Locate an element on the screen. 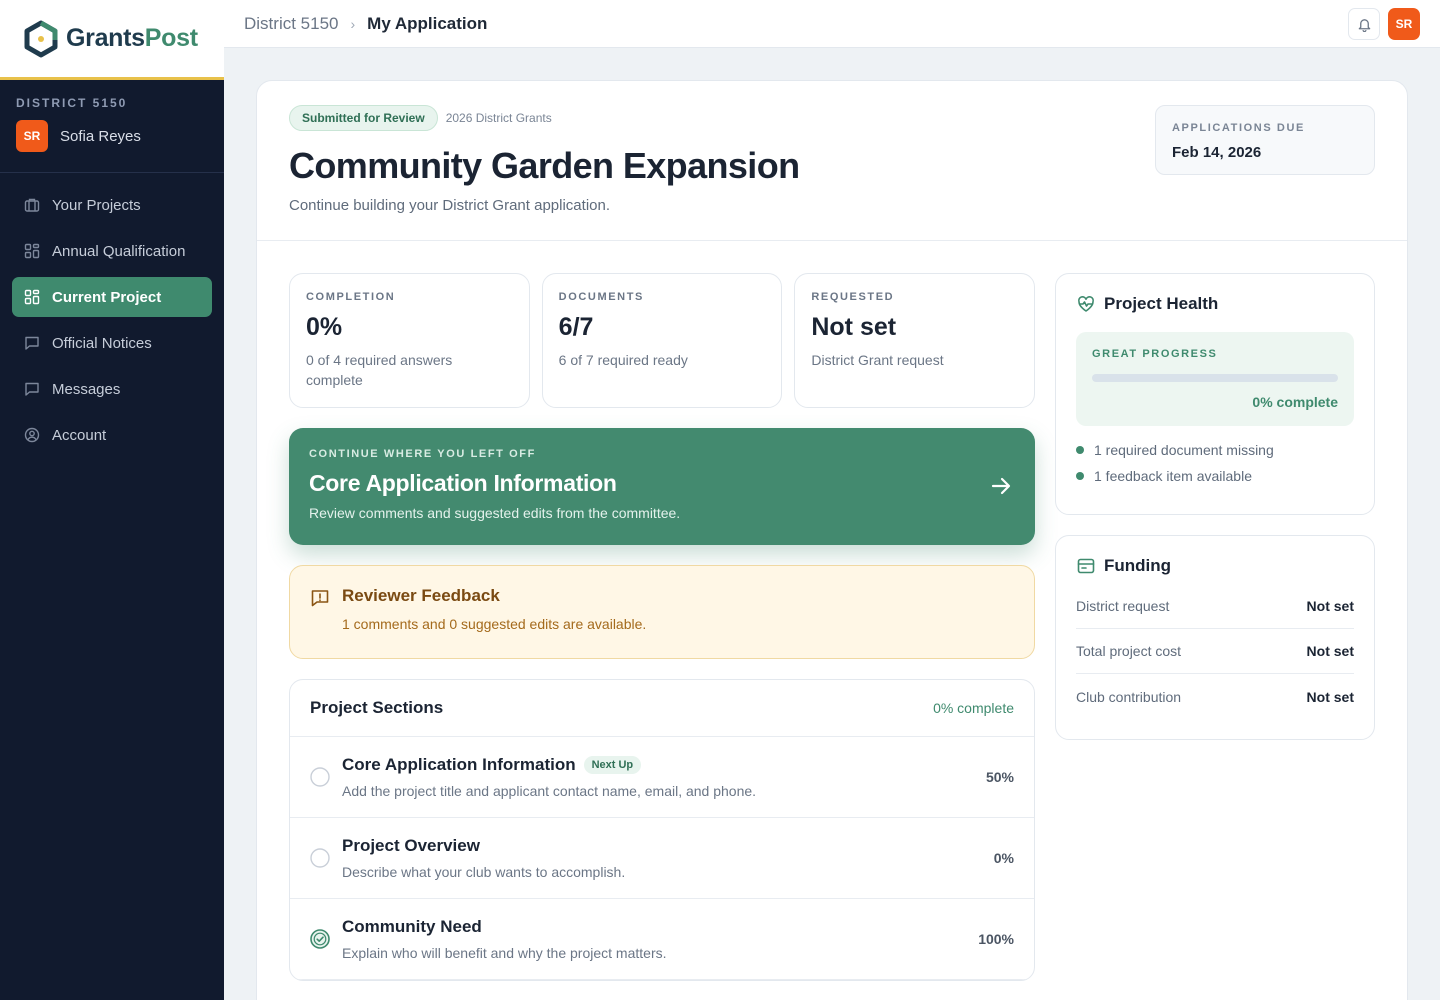 Image resolution: width=1440 pixels, height=1000 pixels. sidebar-item-messages: Messages is located at coordinates (112, 389).